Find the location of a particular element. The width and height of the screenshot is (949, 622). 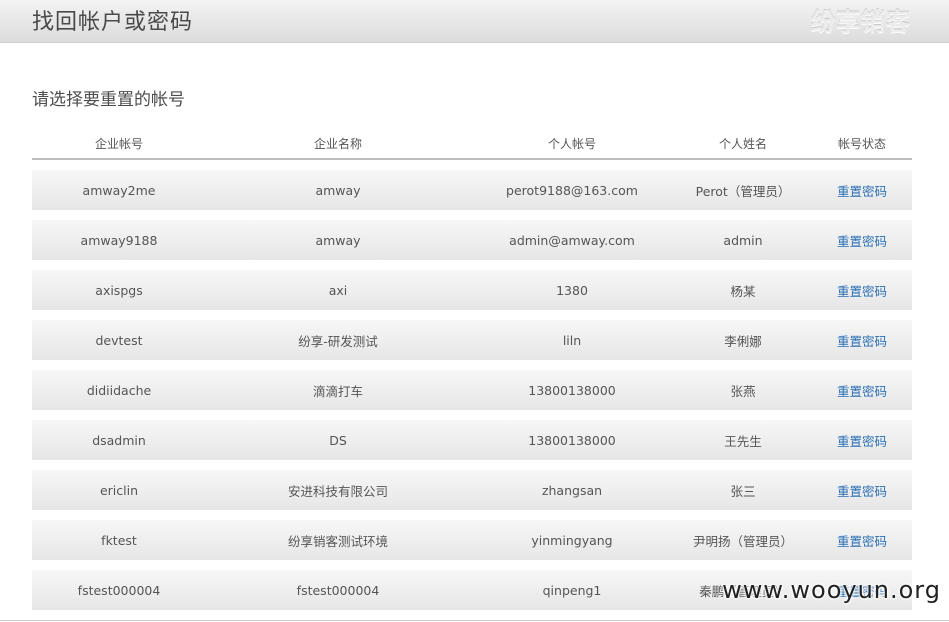

enterprise-account-cell: axispgs is located at coordinates (119, 290).